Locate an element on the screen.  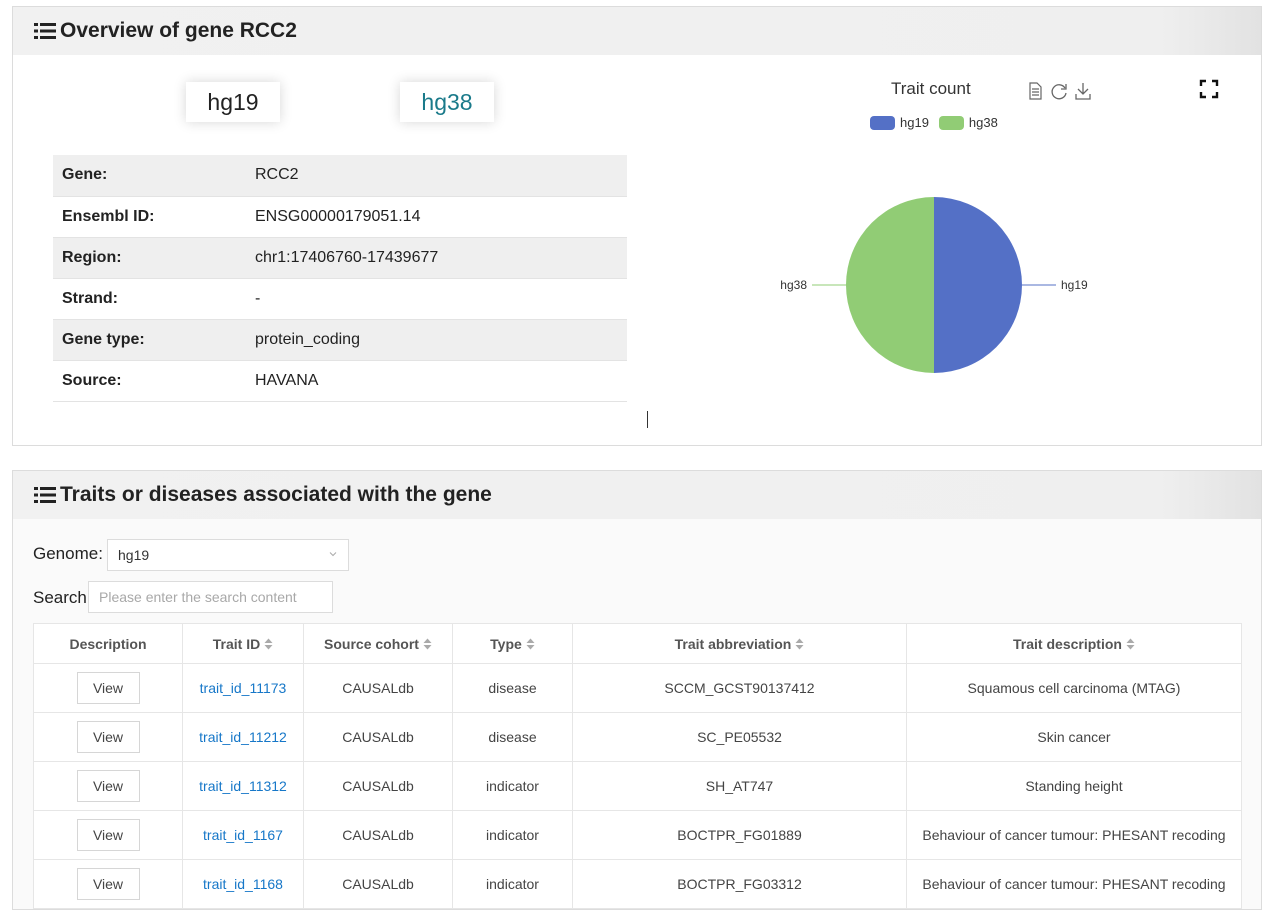
info-row: Source: HAVANA is located at coordinates (340, 380).